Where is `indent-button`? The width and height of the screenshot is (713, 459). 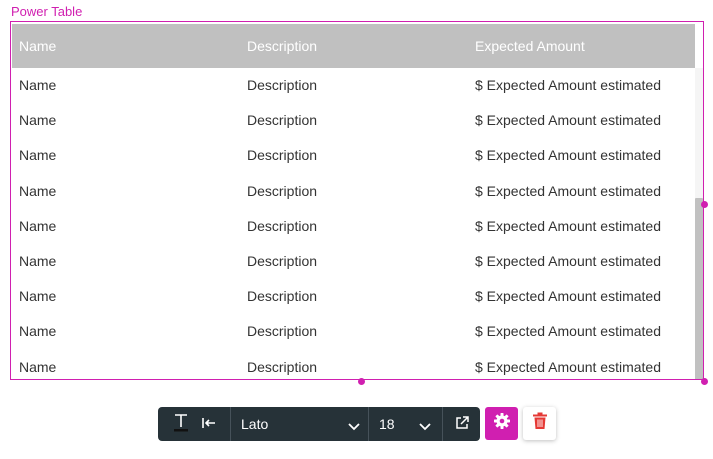 indent-button is located at coordinates (209, 424).